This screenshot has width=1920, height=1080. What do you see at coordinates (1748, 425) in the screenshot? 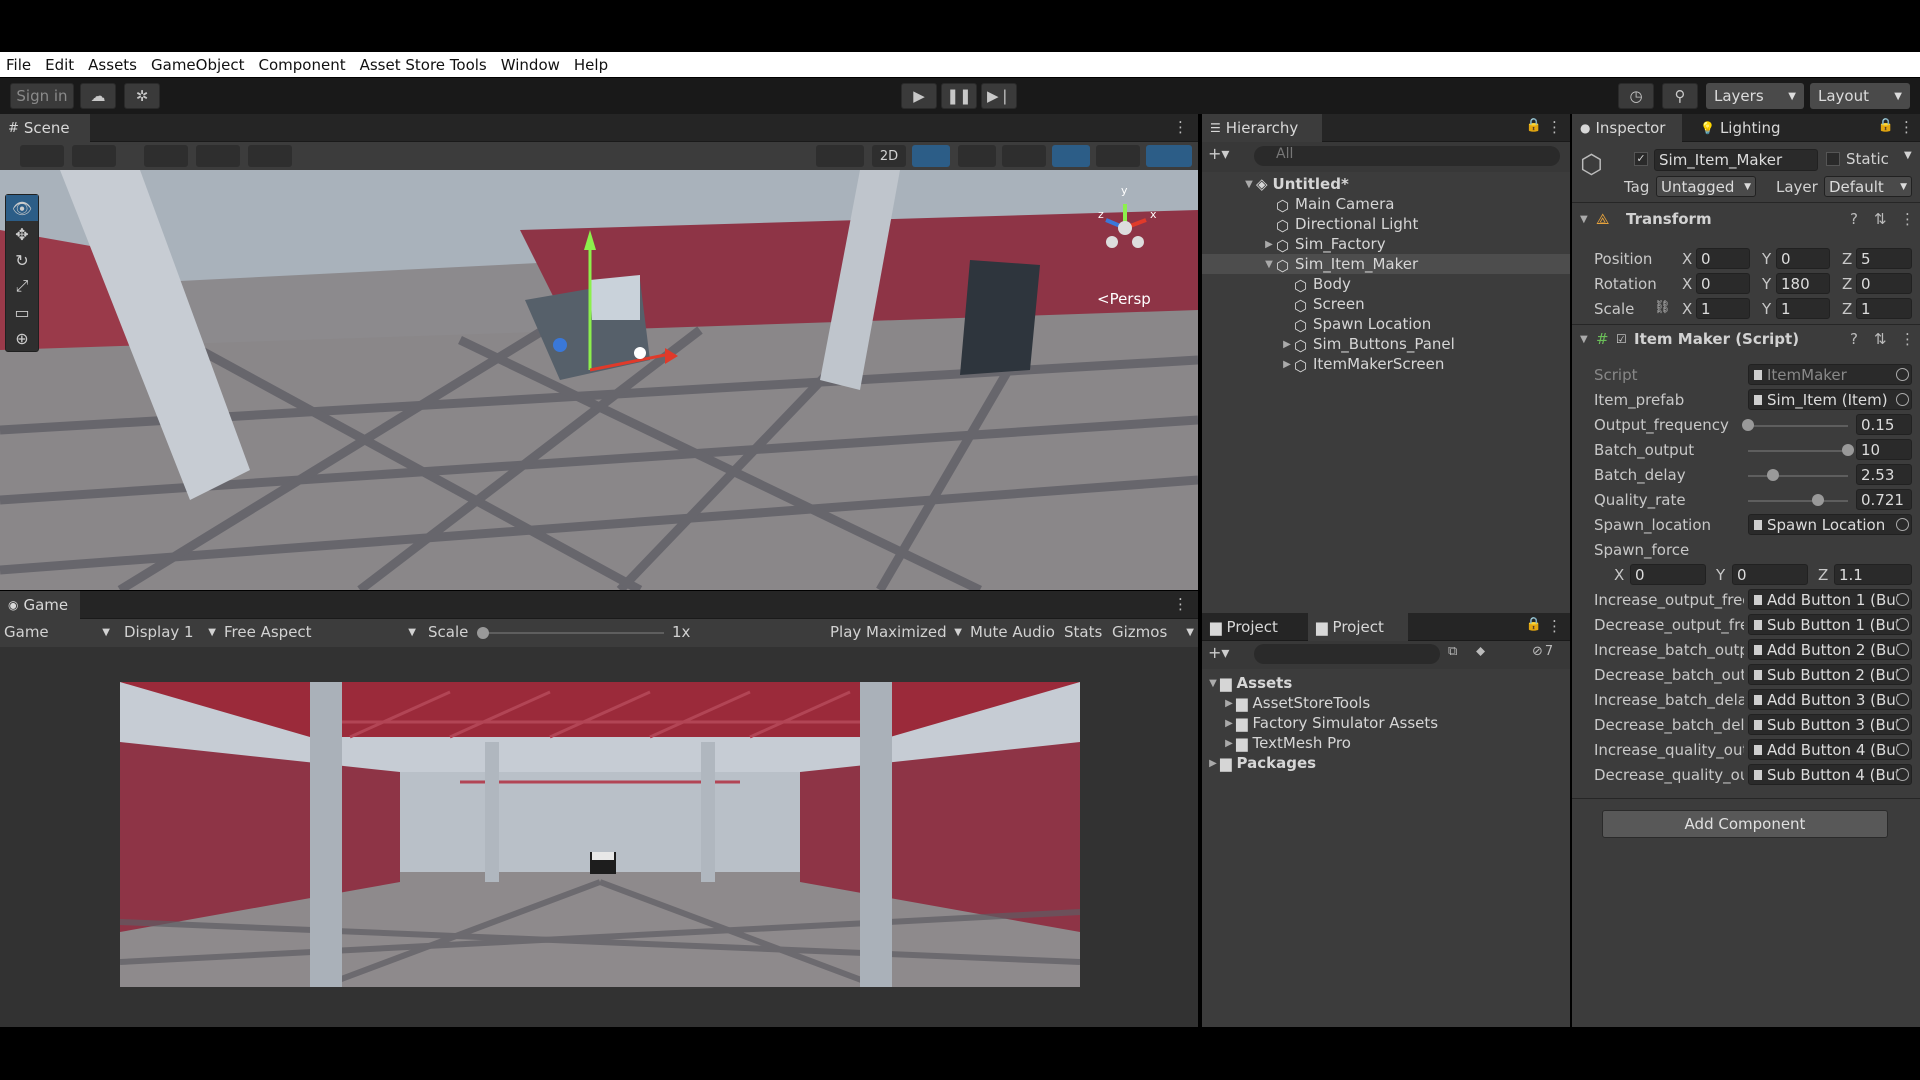
I see `output-frequency-knob` at bounding box center [1748, 425].